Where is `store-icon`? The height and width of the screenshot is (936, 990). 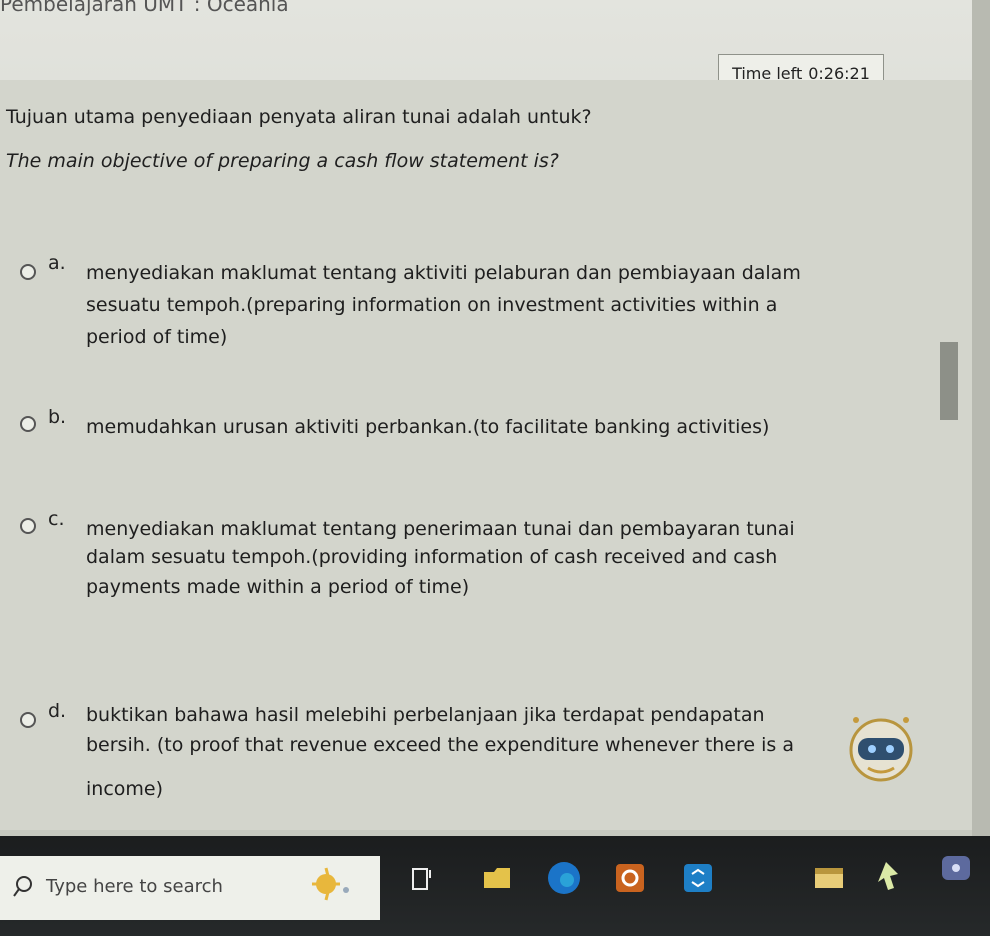 store-icon is located at coordinates (829, 879).